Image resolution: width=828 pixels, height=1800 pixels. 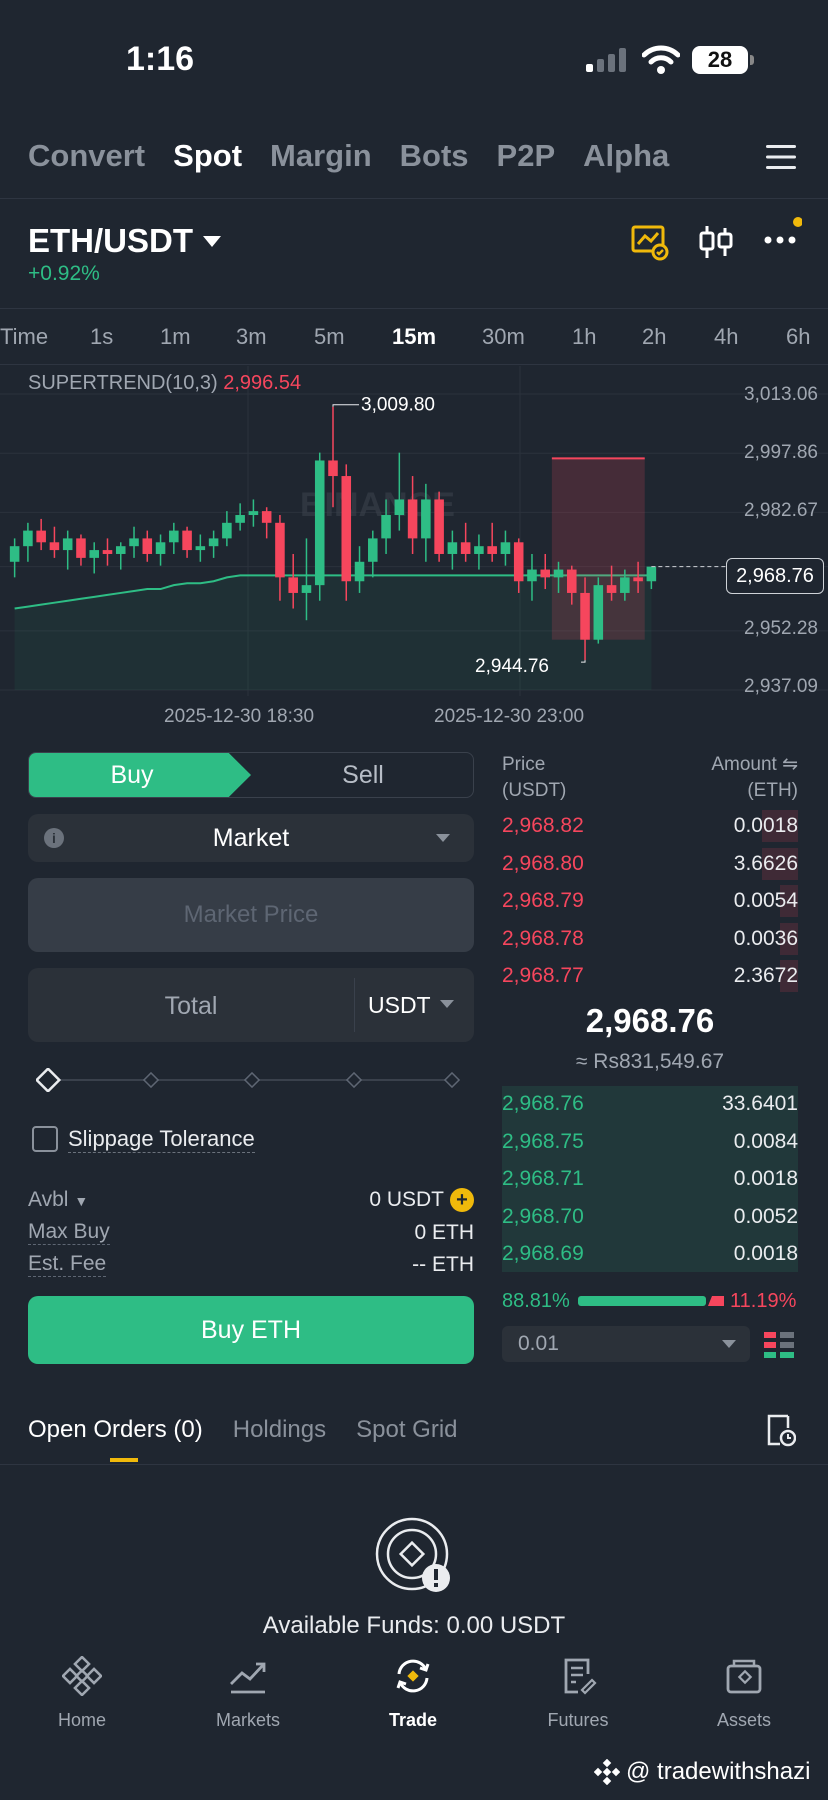 I want to click on buy-eth-button: Buy ETH, so click(x=251, y=1330).